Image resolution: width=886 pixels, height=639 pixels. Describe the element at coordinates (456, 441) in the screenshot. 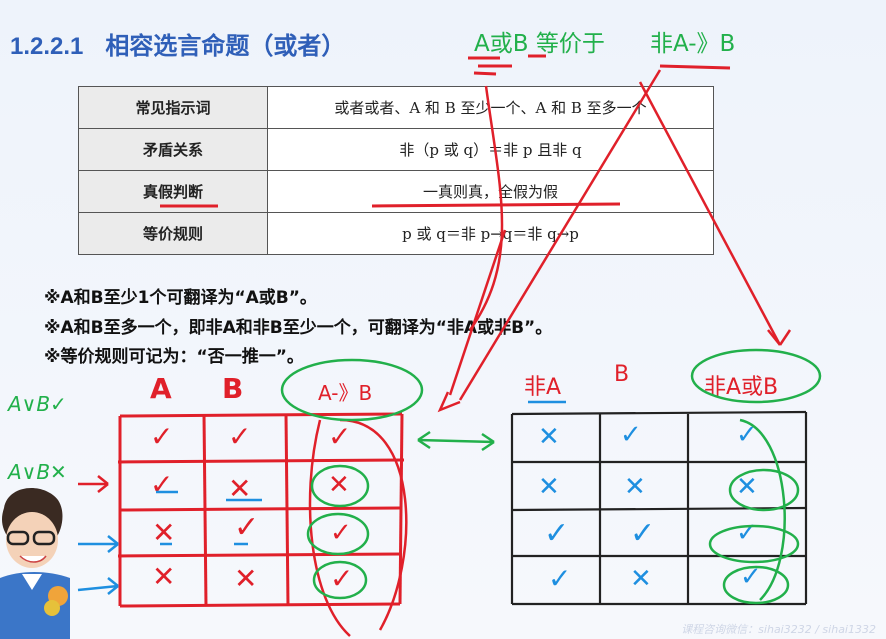

I see `double-arrow` at that location.